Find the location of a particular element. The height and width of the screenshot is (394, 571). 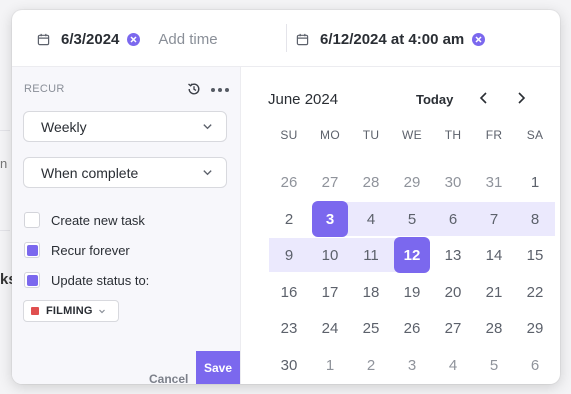

calendar-day: 21 is located at coordinates (494, 292).